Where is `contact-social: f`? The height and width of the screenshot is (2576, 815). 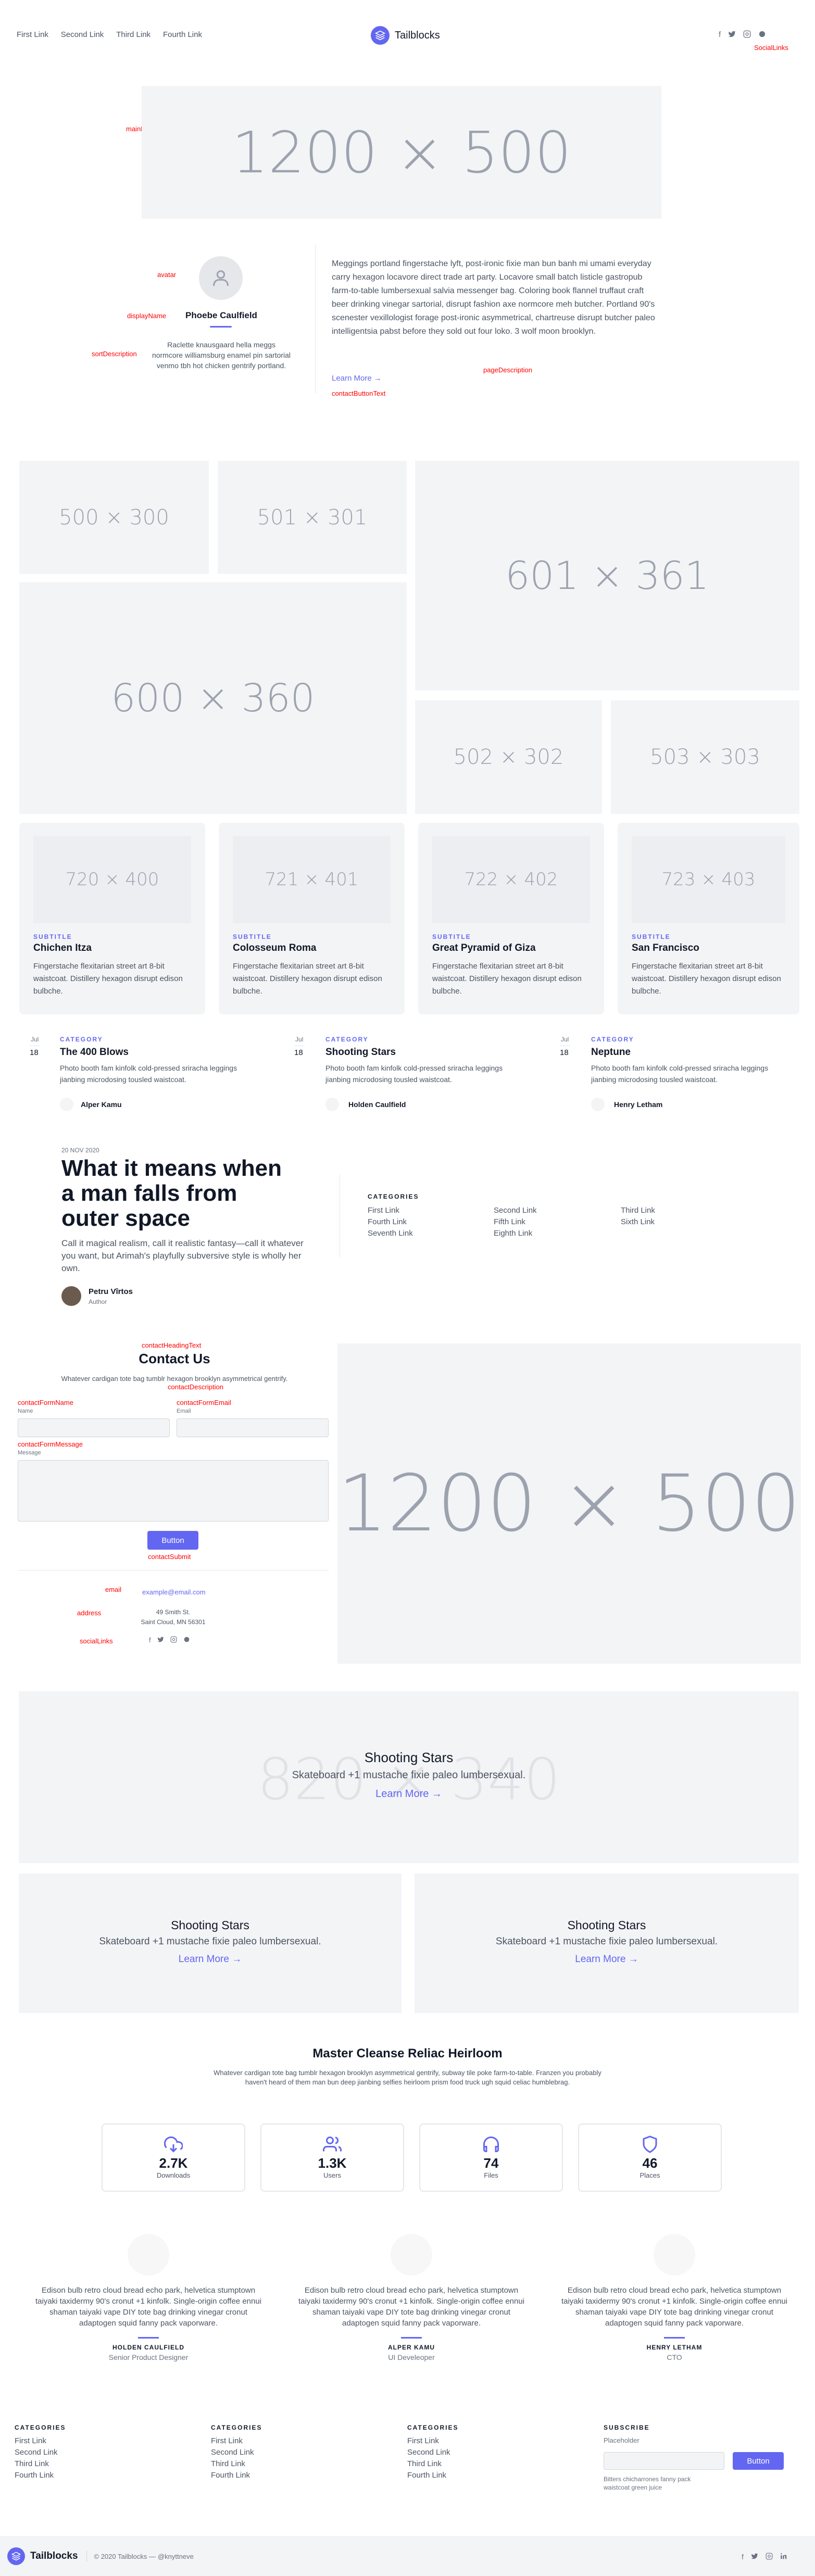
contact-social: f is located at coordinates (169, 1640).